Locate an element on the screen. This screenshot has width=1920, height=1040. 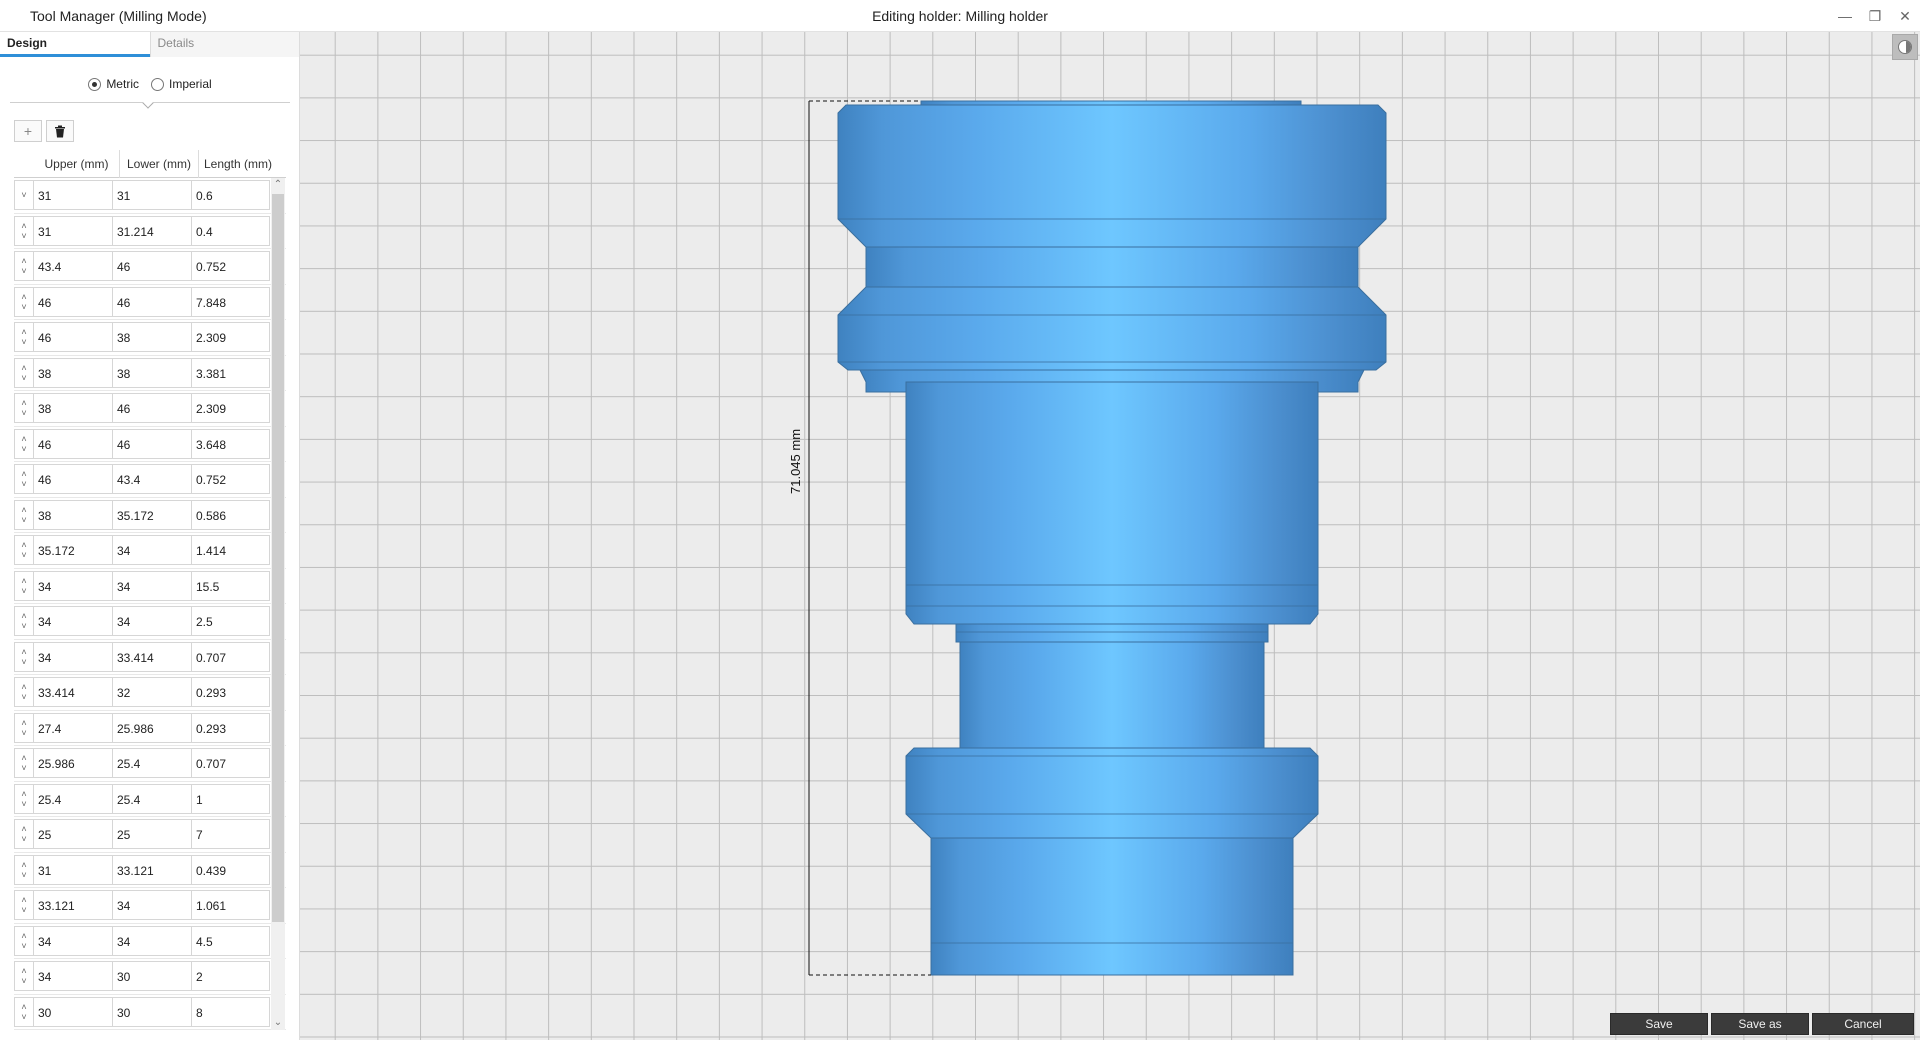
table-row: ˄ ˅ 31 33.121 0.439 is located at coordinates (150, 870).